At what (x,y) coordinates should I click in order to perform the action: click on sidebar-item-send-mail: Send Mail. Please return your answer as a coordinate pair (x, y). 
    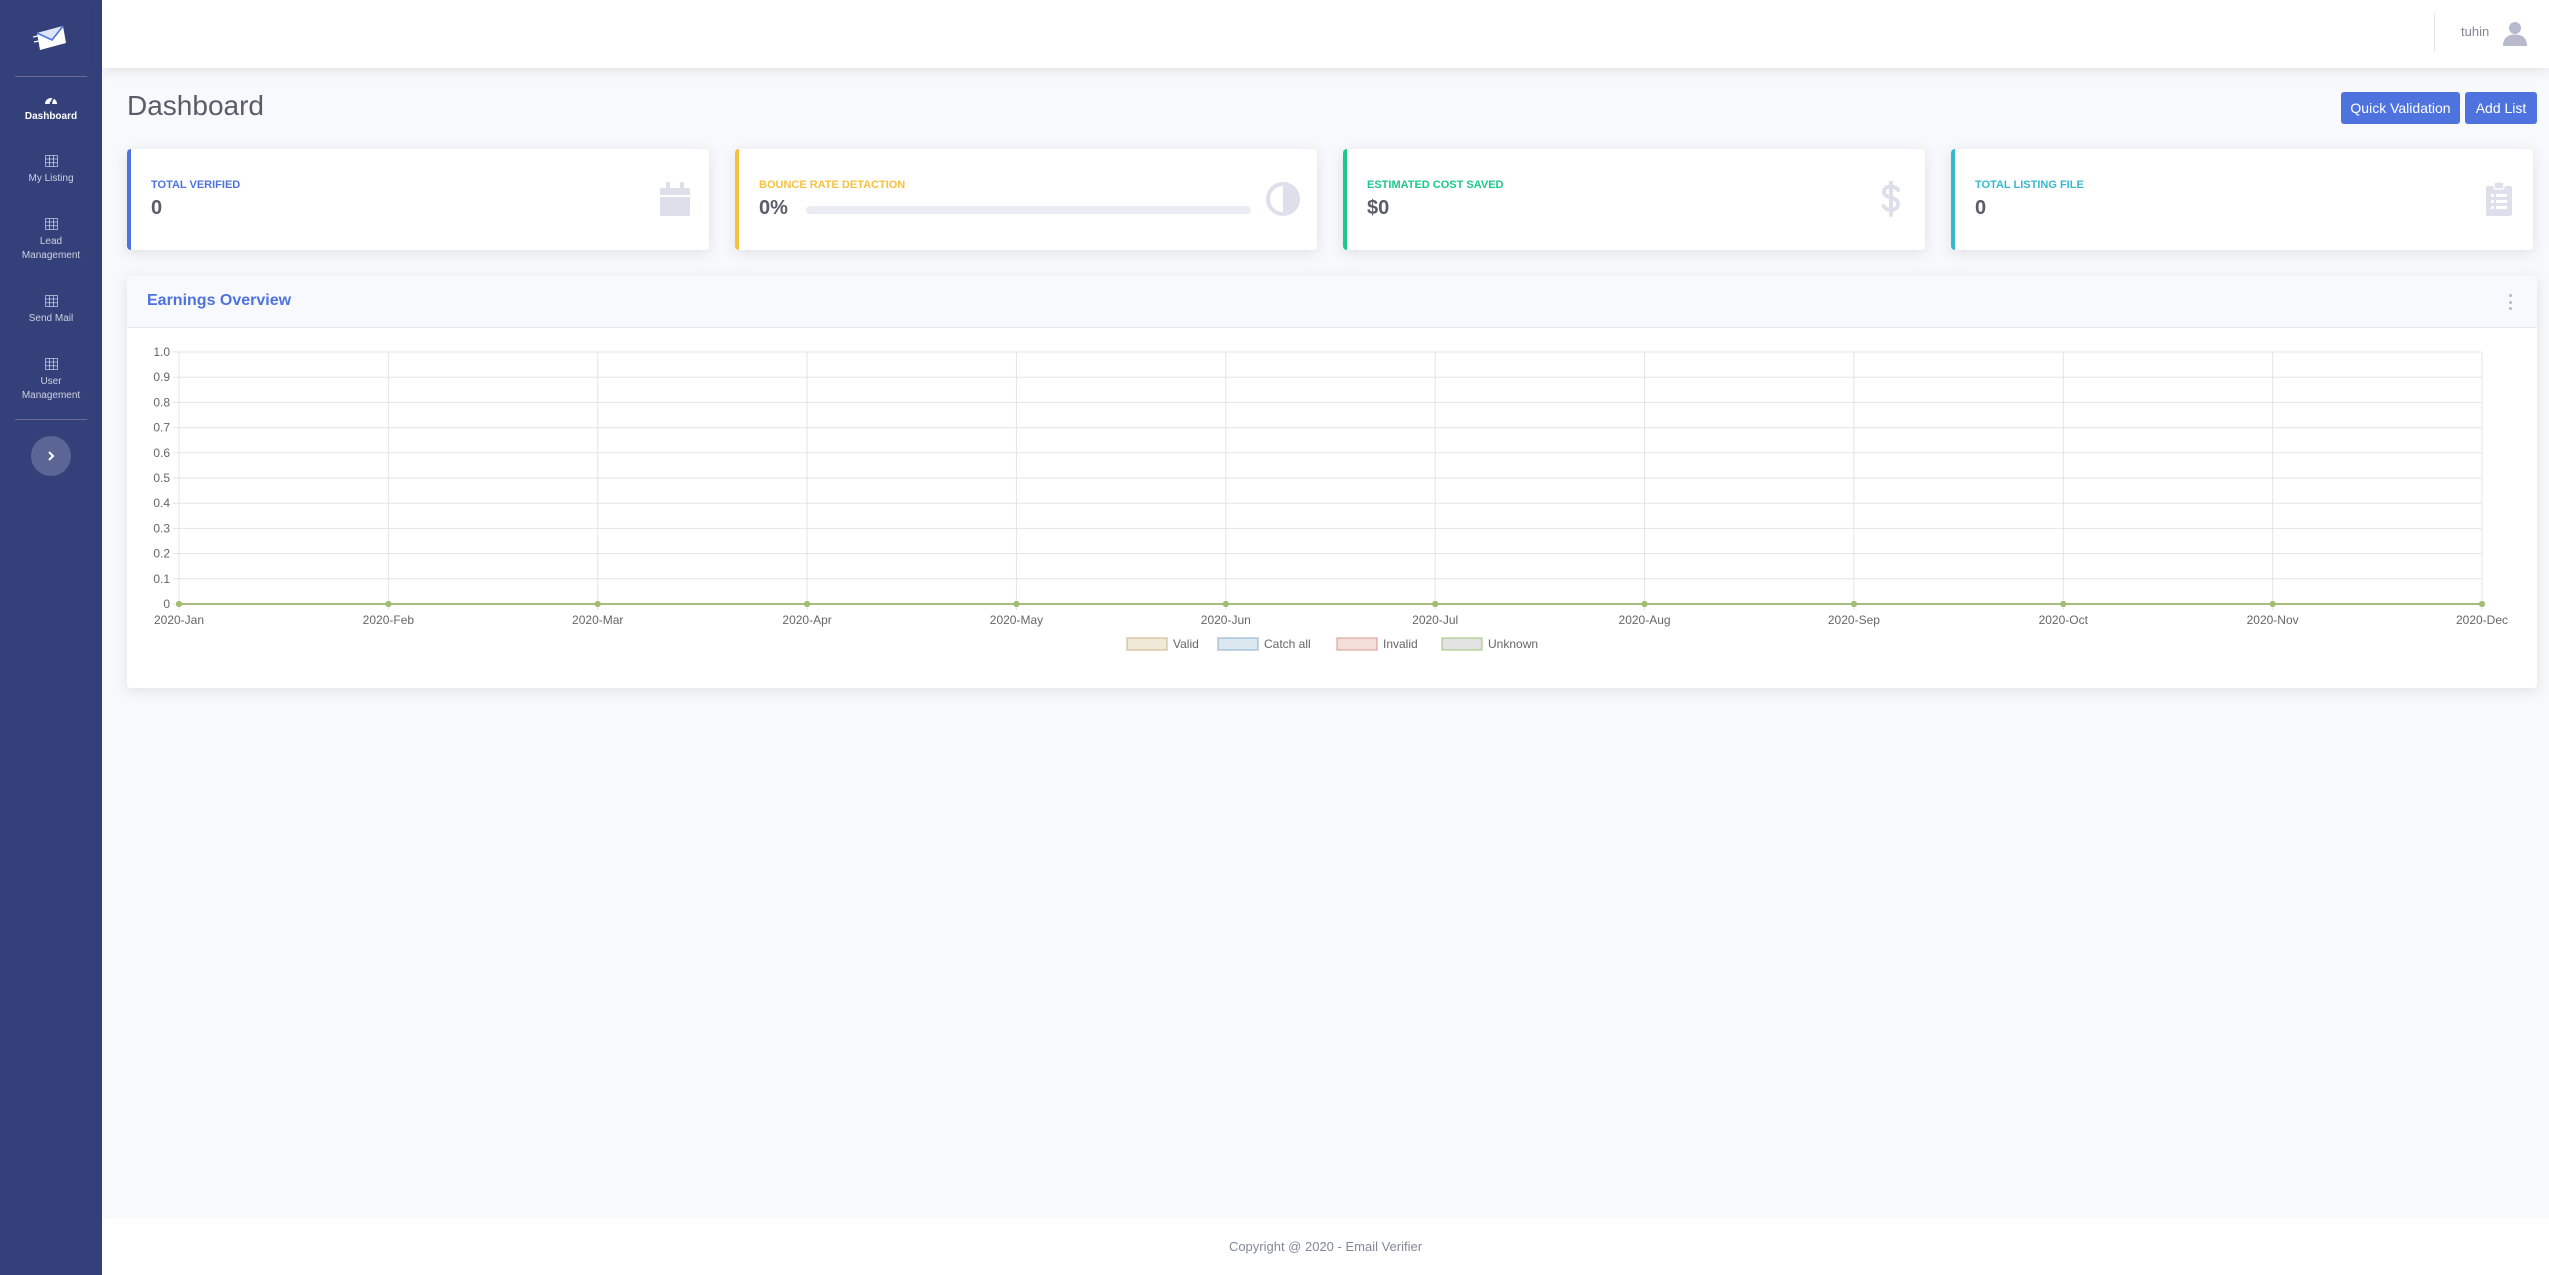
    Looking at the image, I should click on (51, 310).